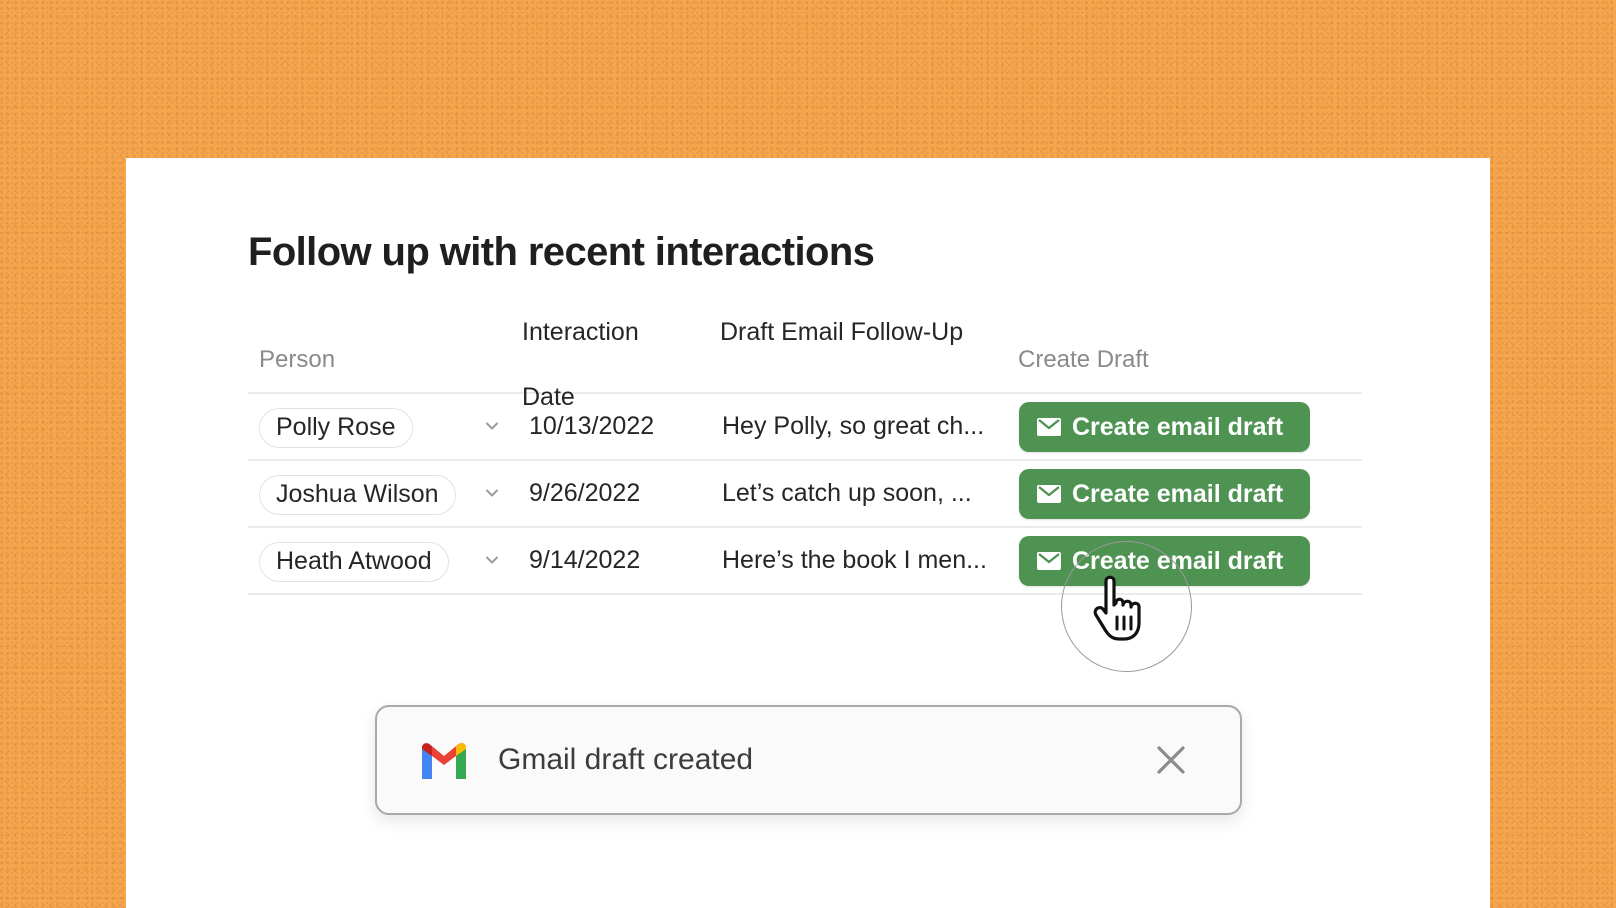 This screenshot has width=1616, height=908. I want to click on column-header-person: Person, so click(297, 359).